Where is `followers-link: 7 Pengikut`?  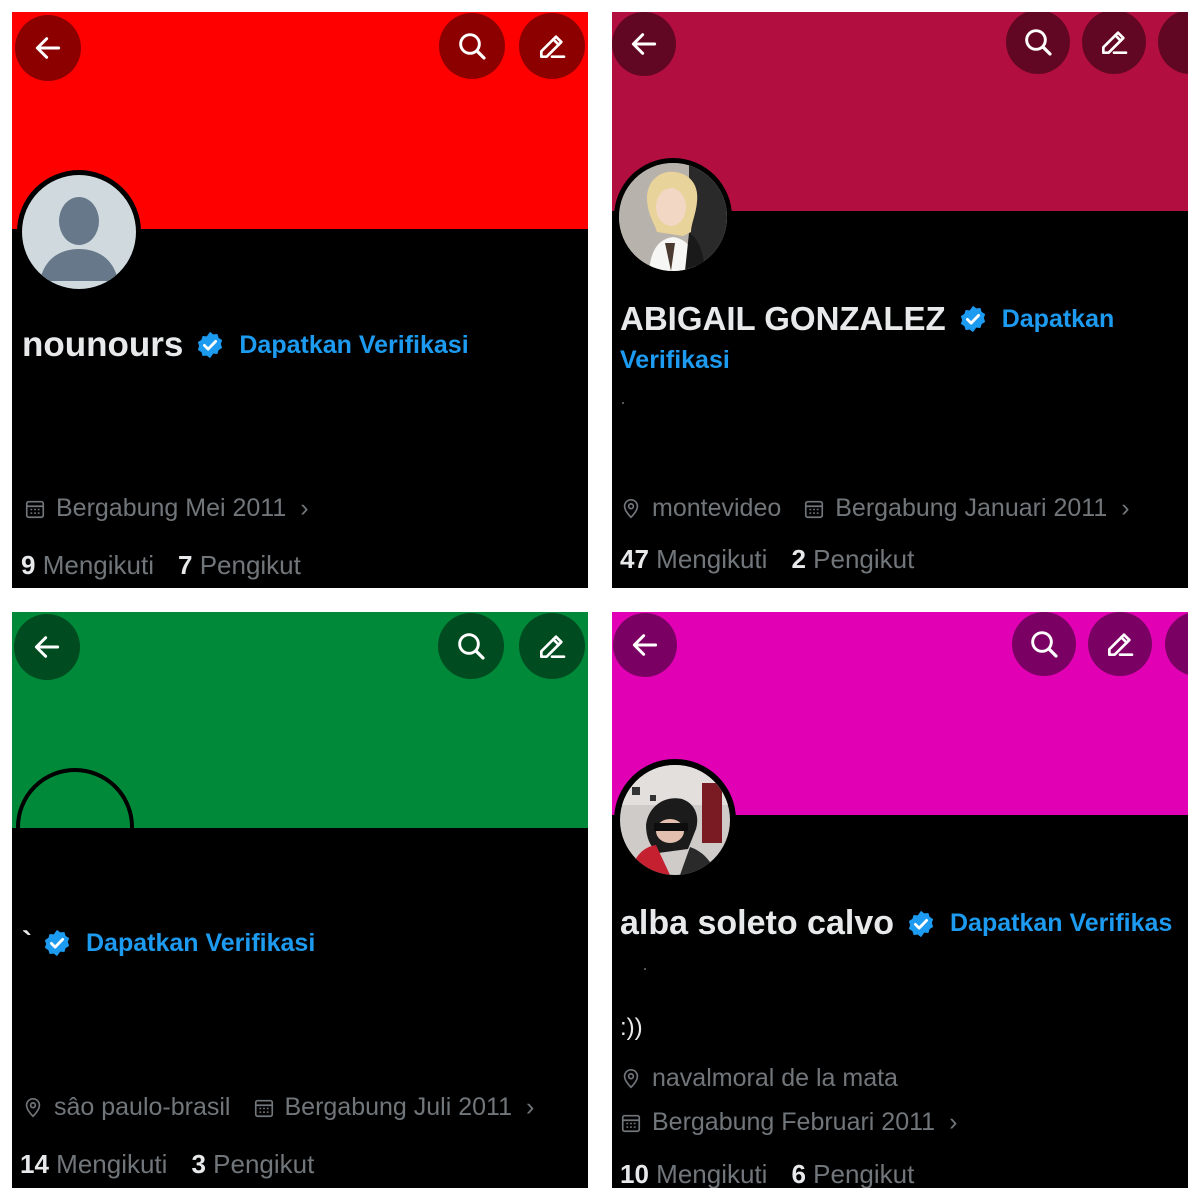
followers-link: 7 Pengikut is located at coordinates (239, 565).